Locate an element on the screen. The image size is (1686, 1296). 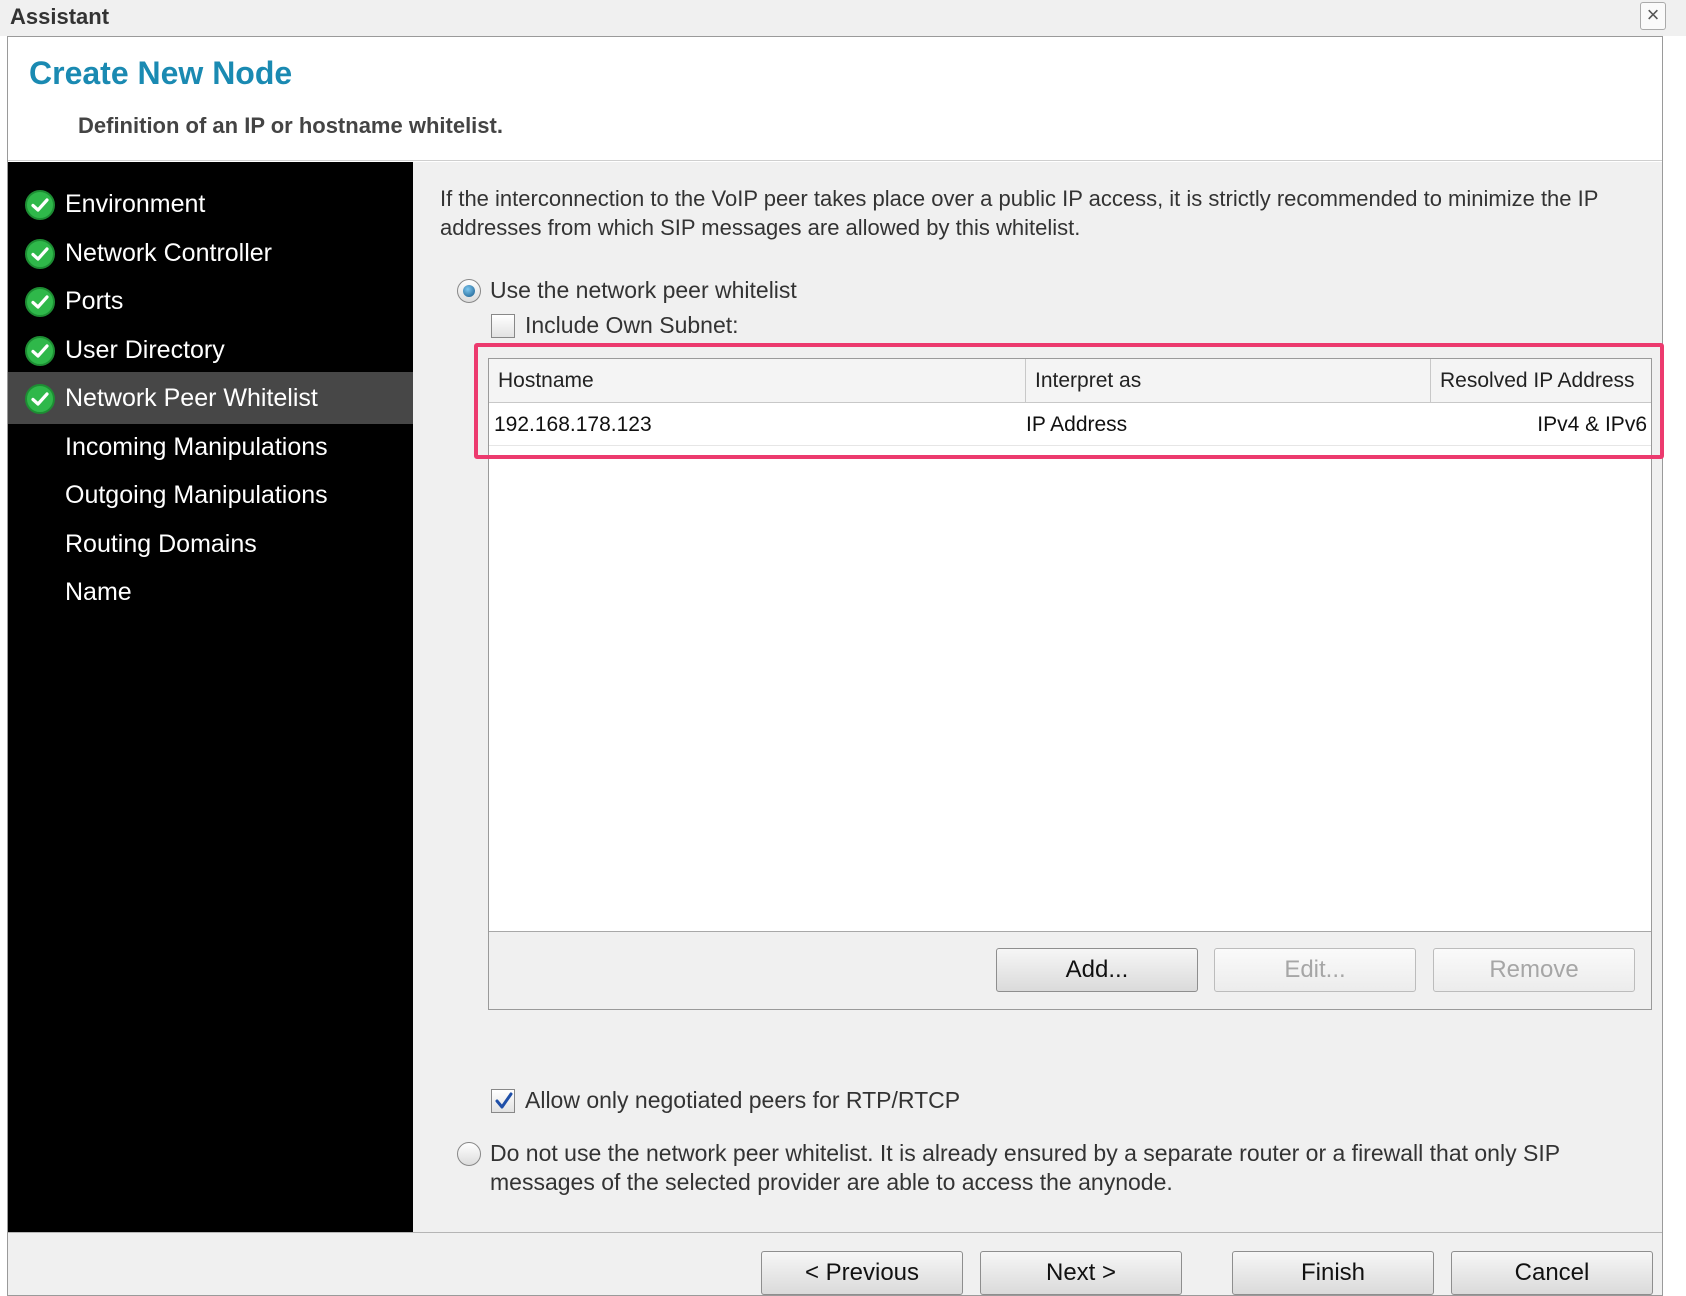
checkmark-icon is located at coordinates (504, 1100).